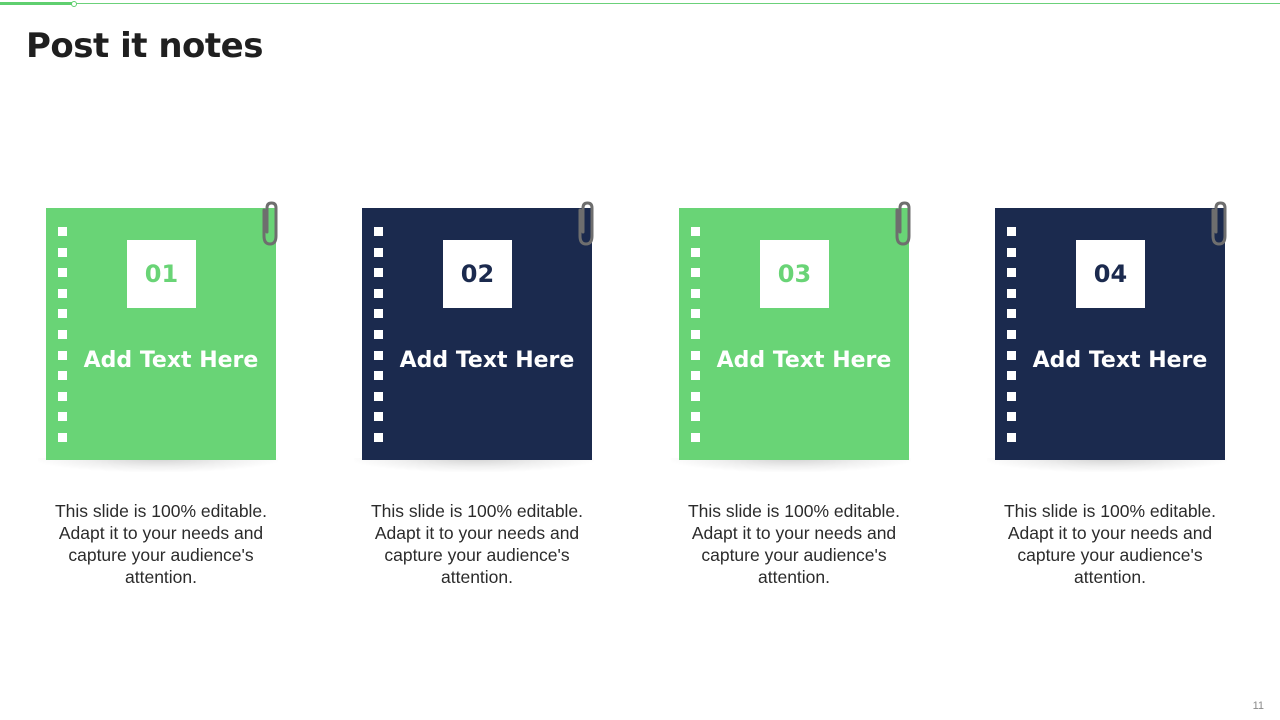 This screenshot has height=720, width=1280. Describe the element at coordinates (161, 274) in the screenshot. I see `note-number: 01` at that location.